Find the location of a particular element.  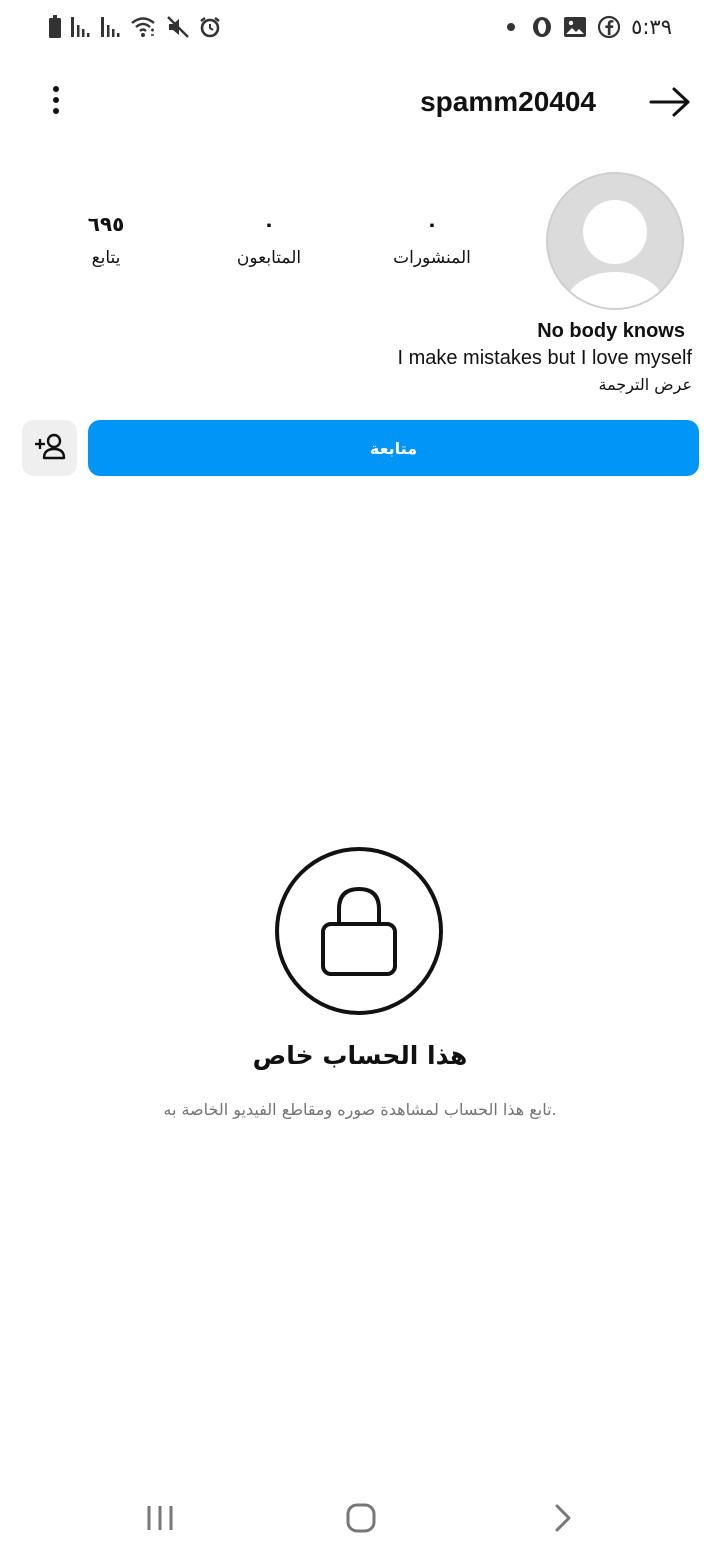

see-translation-link: عرض الترجمة is located at coordinates (392, 385).